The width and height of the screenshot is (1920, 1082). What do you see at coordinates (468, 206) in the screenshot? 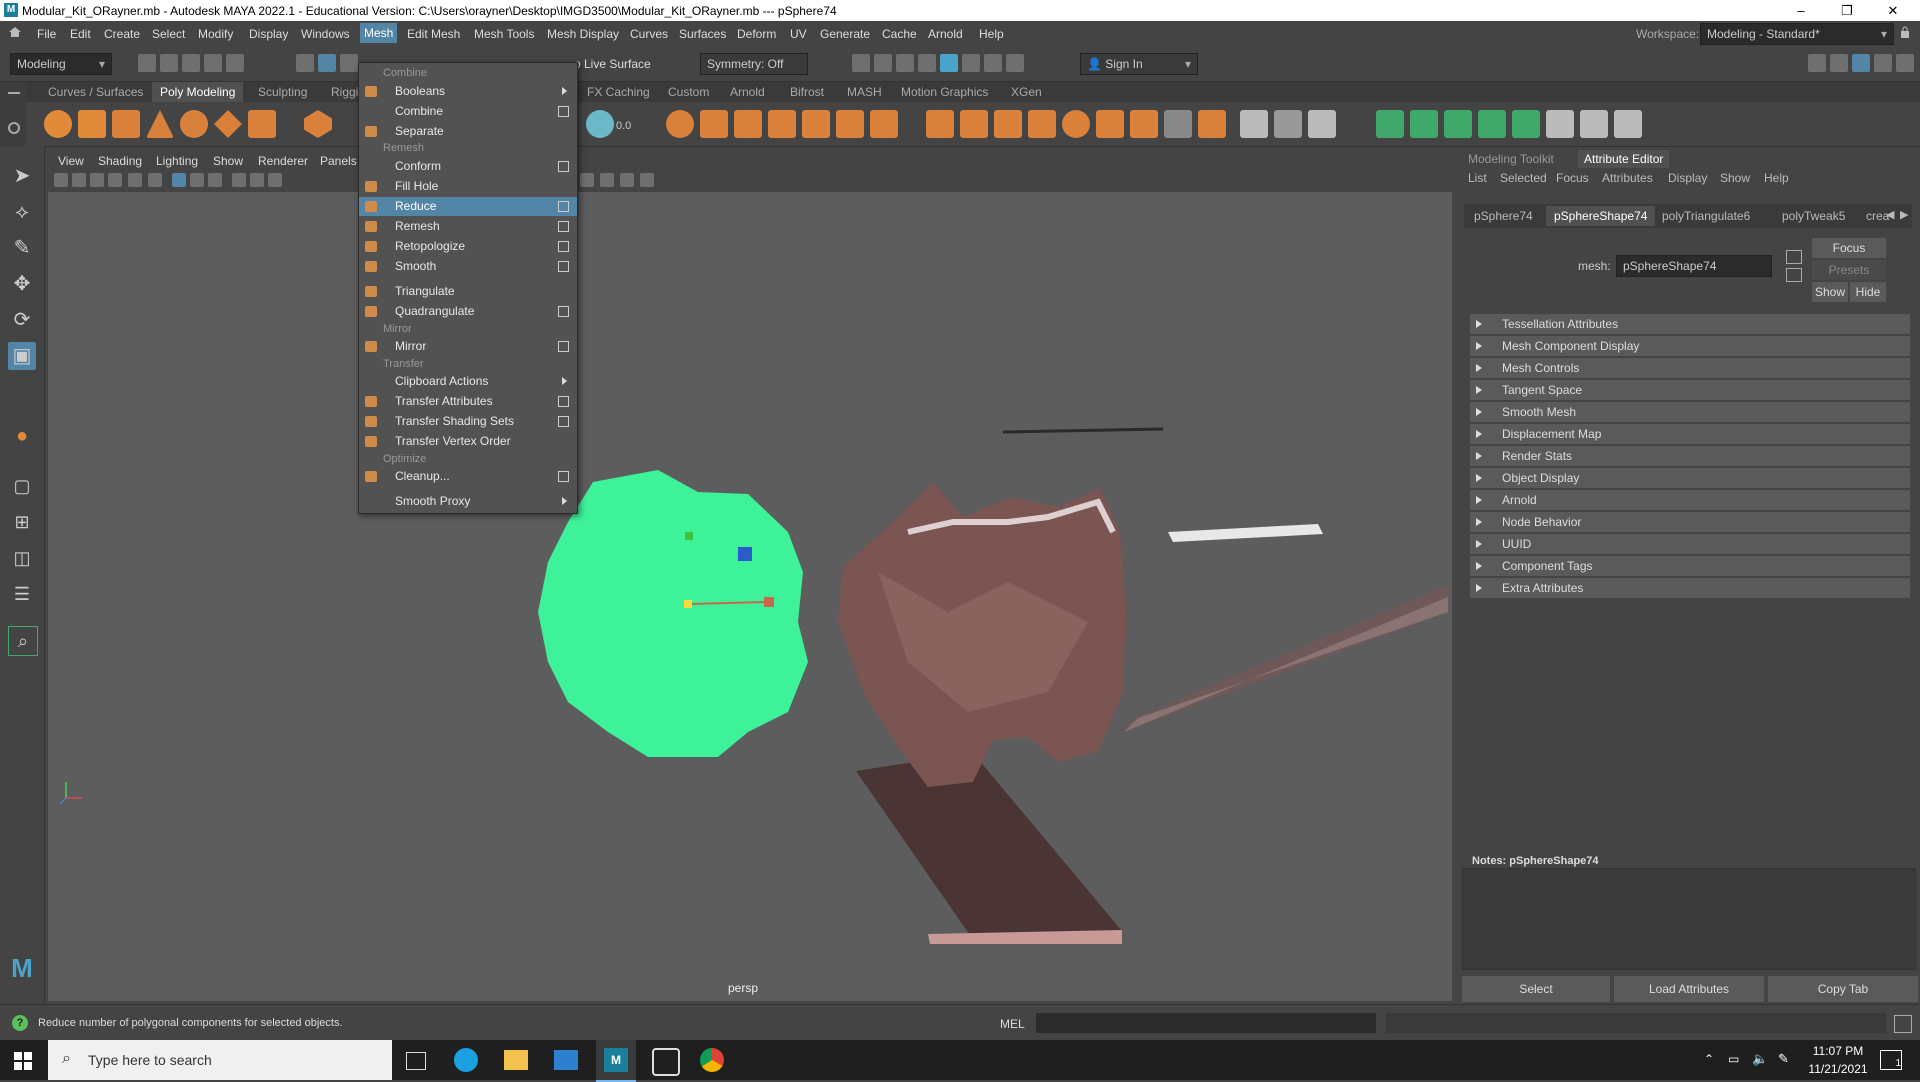
I see `menu-item-reduce: Reduce` at bounding box center [468, 206].